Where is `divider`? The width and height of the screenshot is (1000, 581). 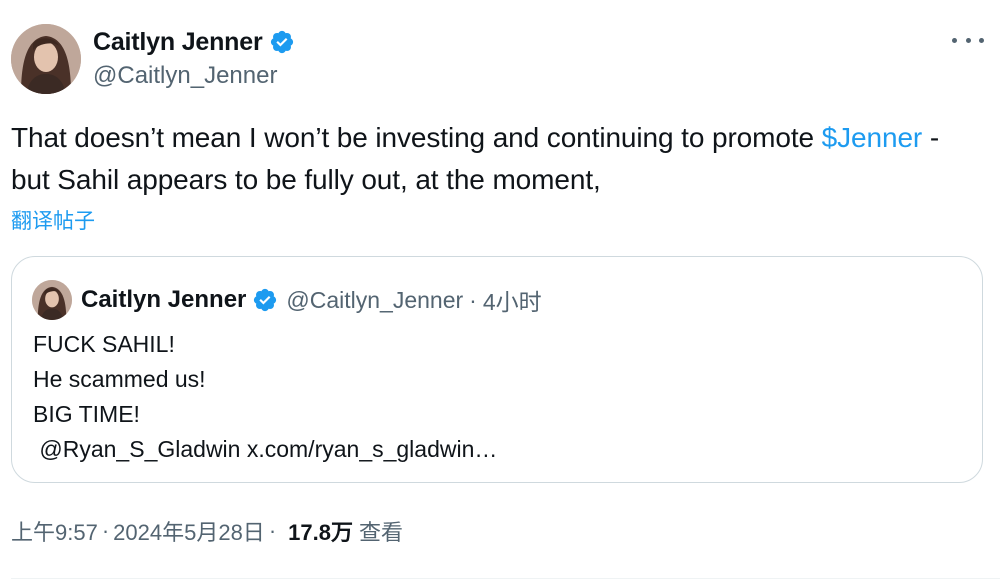 divider is located at coordinates (505, 578).